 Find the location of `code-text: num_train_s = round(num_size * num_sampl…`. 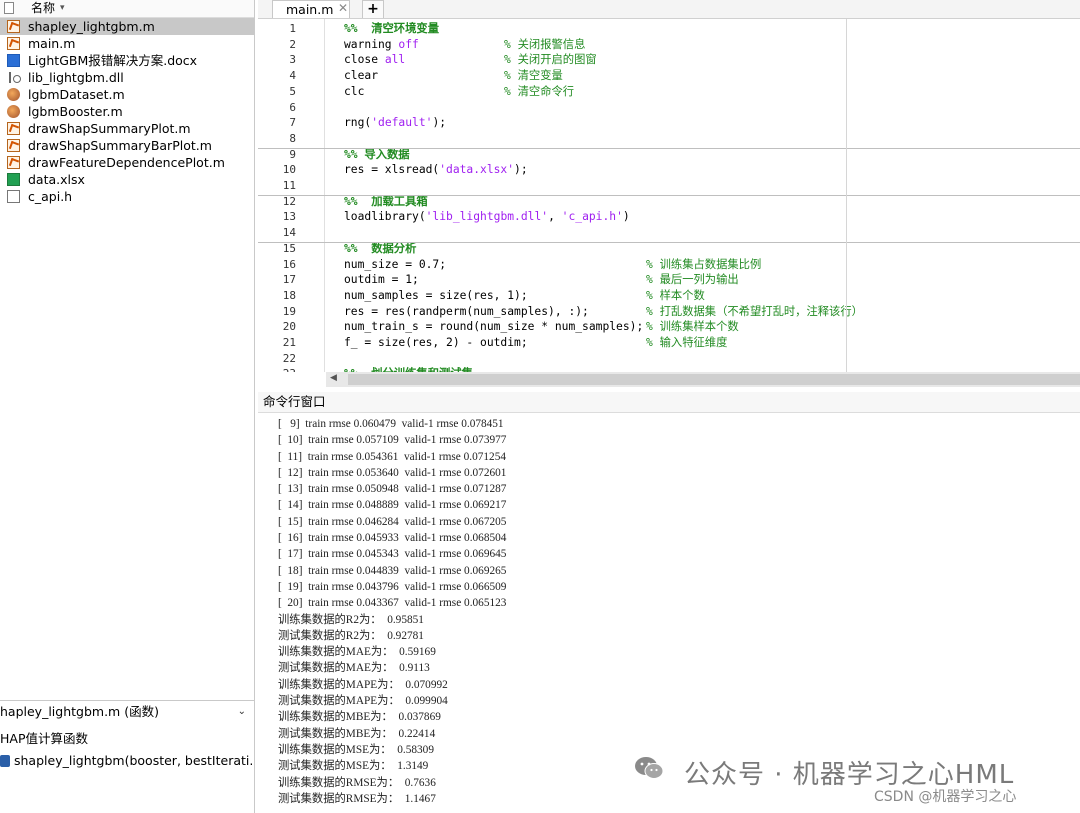

code-text: num_train_s = round(num_size * num_sampl… is located at coordinates (494, 327).